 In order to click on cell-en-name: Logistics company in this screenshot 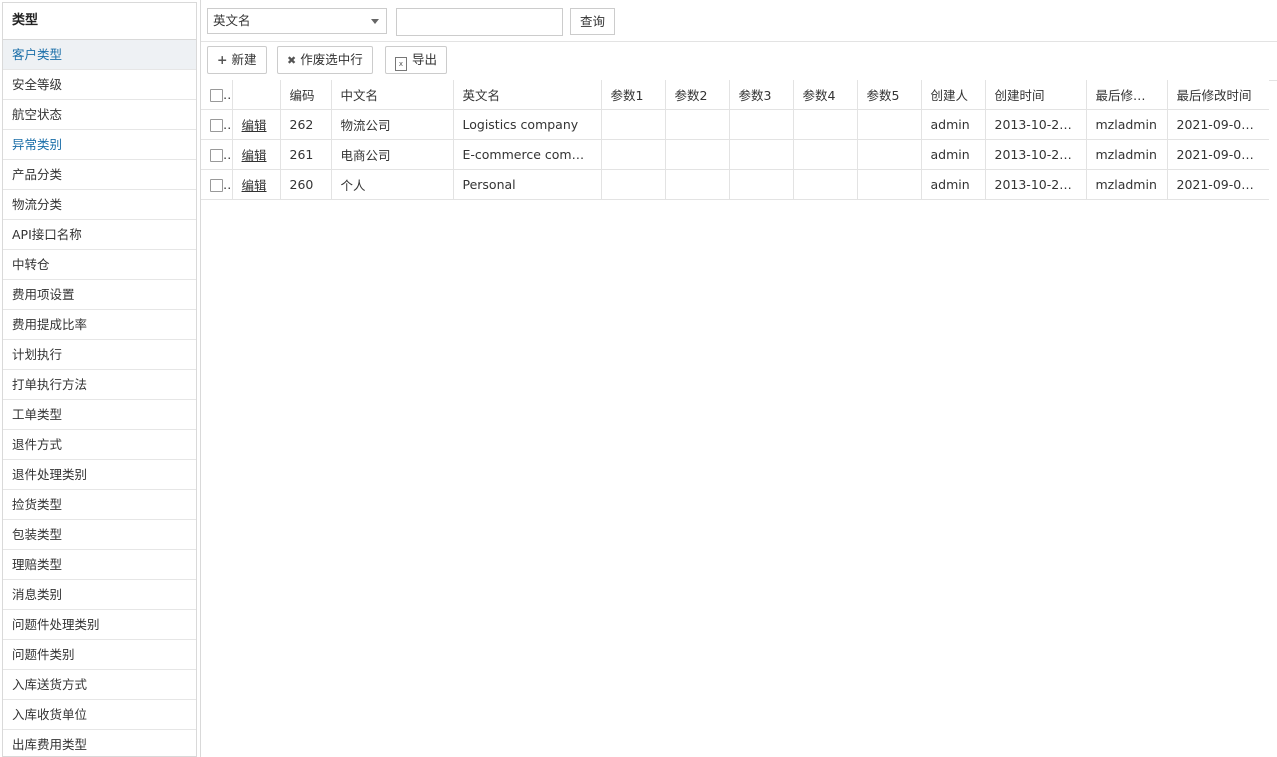, I will do `click(527, 124)`.